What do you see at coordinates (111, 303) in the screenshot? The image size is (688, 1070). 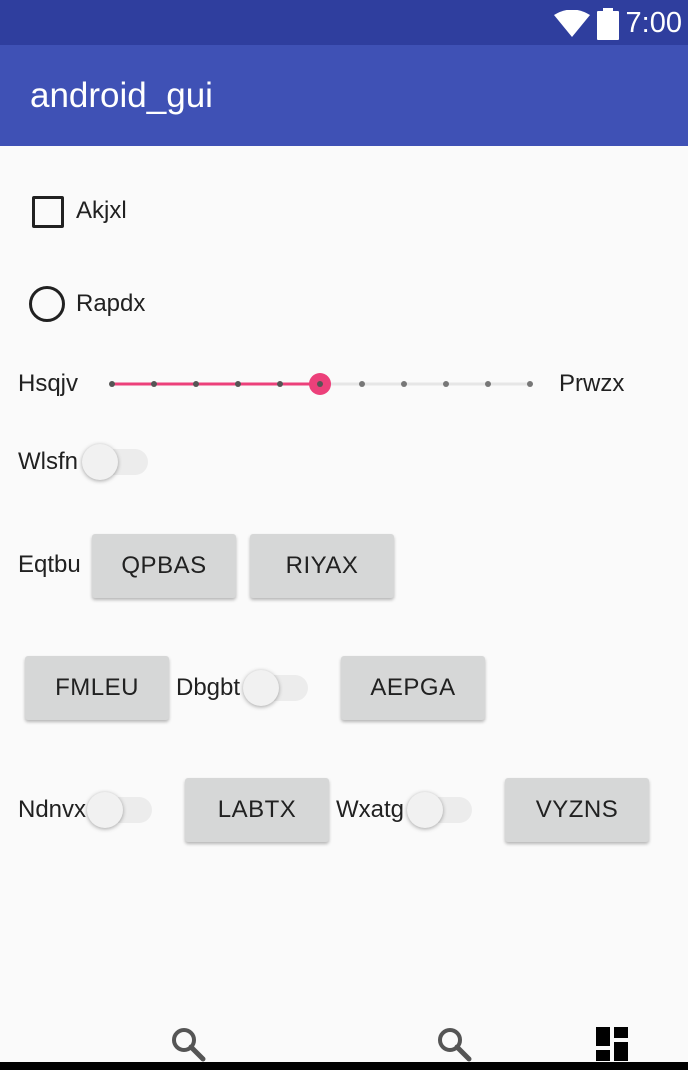 I see `radio-label: Rapdx` at bounding box center [111, 303].